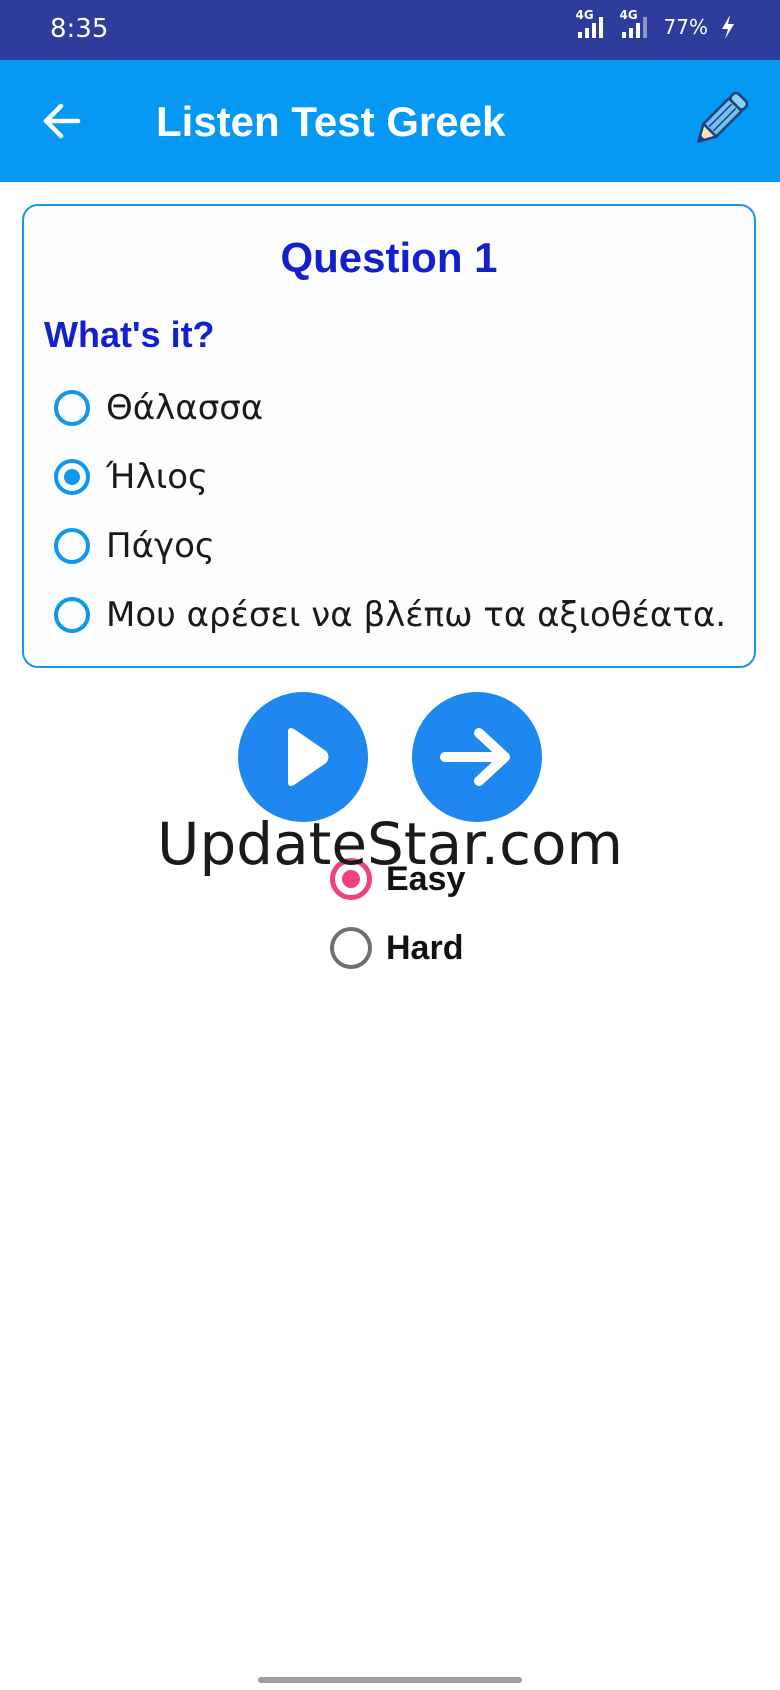 This screenshot has width=780, height=1690. I want to click on back-button, so click(61, 121).